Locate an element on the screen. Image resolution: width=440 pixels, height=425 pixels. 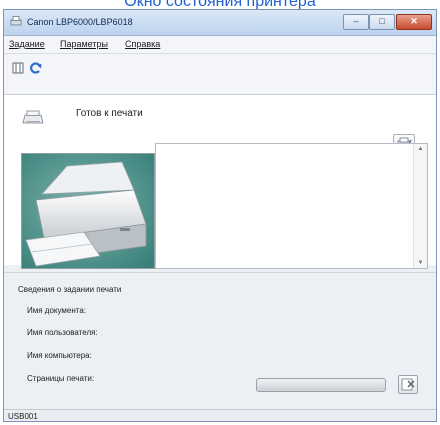
menu-item-options: Параметры is located at coordinates (84, 44).